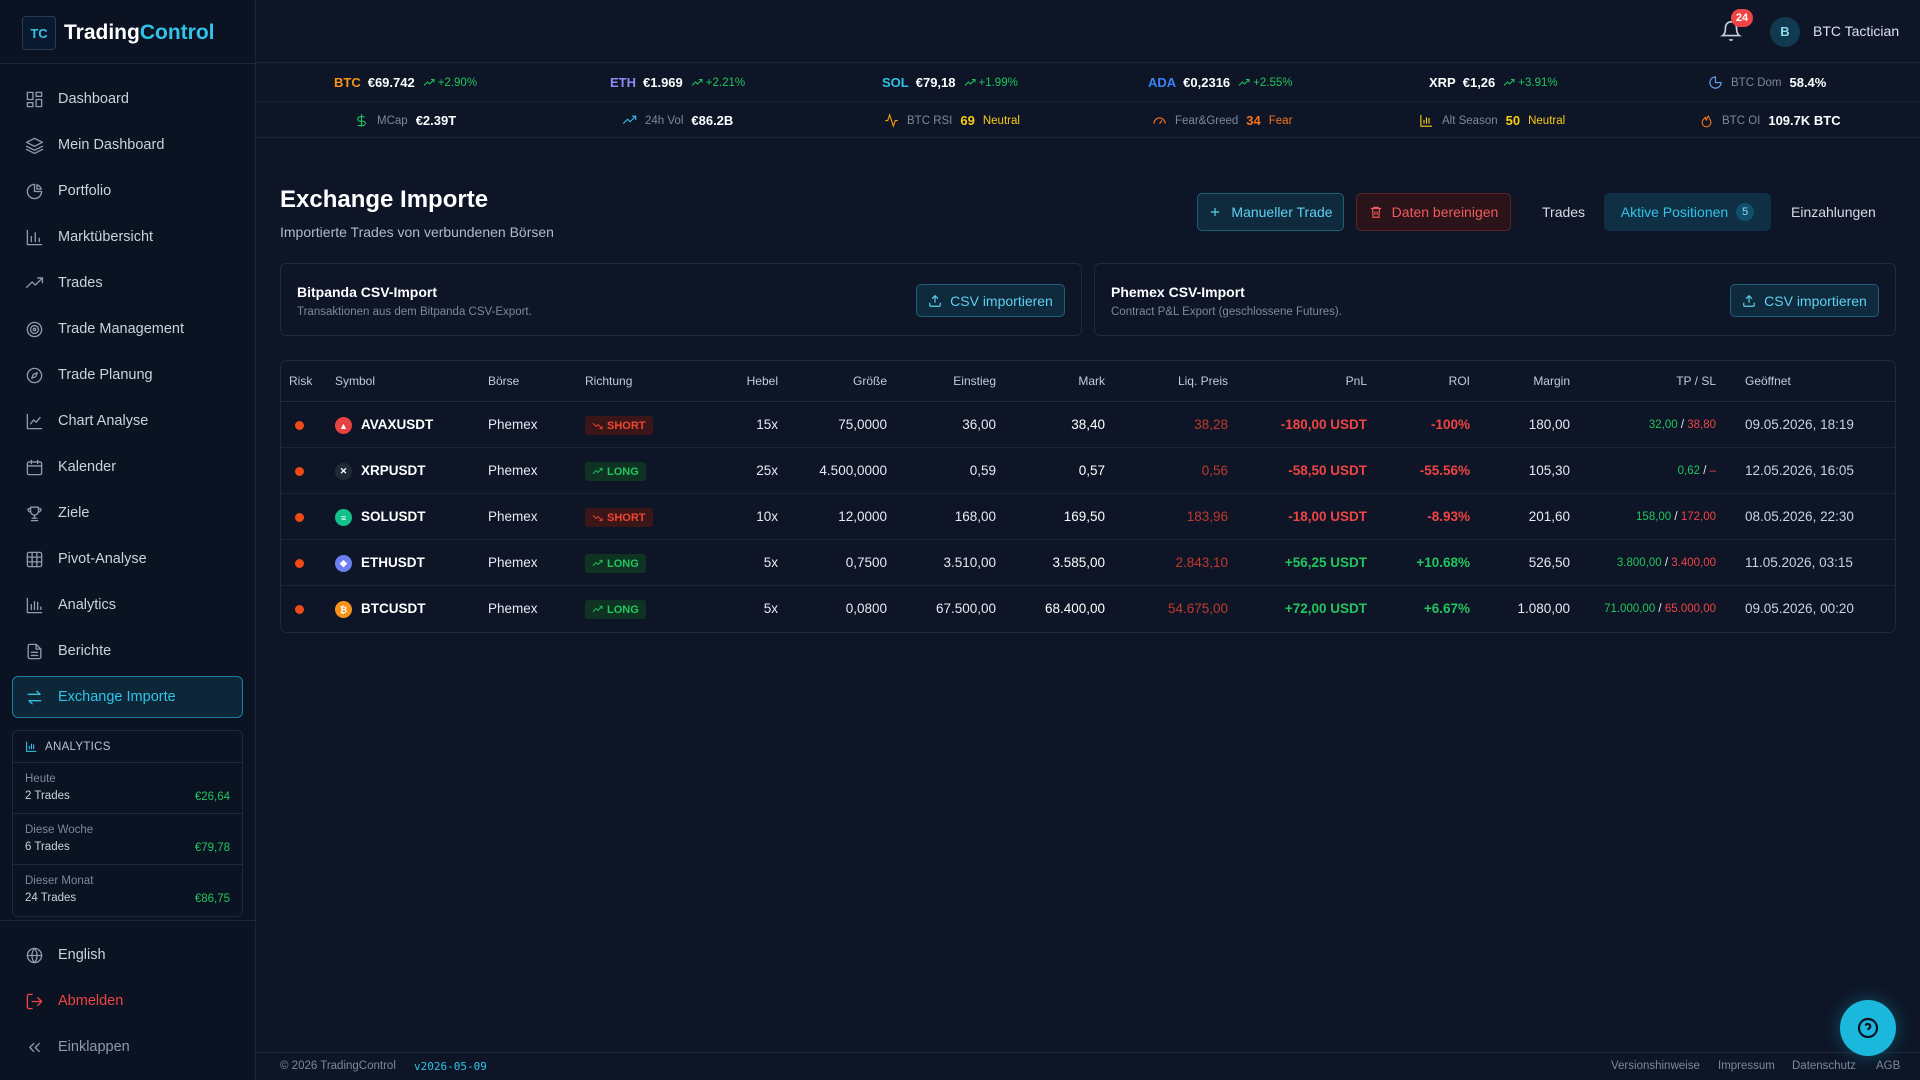  What do you see at coordinates (709, 381) in the screenshot?
I see `col-hebel: Hebel` at bounding box center [709, 381].